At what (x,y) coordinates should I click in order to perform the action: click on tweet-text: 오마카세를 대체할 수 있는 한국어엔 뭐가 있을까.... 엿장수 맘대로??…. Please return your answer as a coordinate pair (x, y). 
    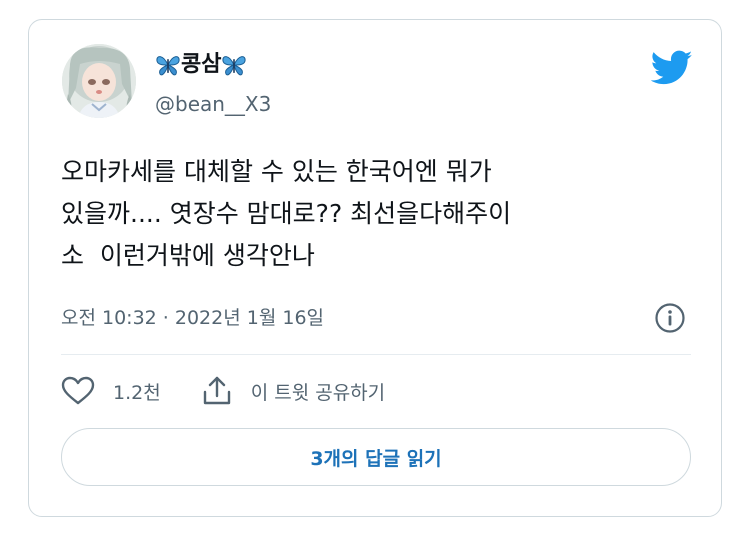
    Looking at the image, I should click on (286, 213).